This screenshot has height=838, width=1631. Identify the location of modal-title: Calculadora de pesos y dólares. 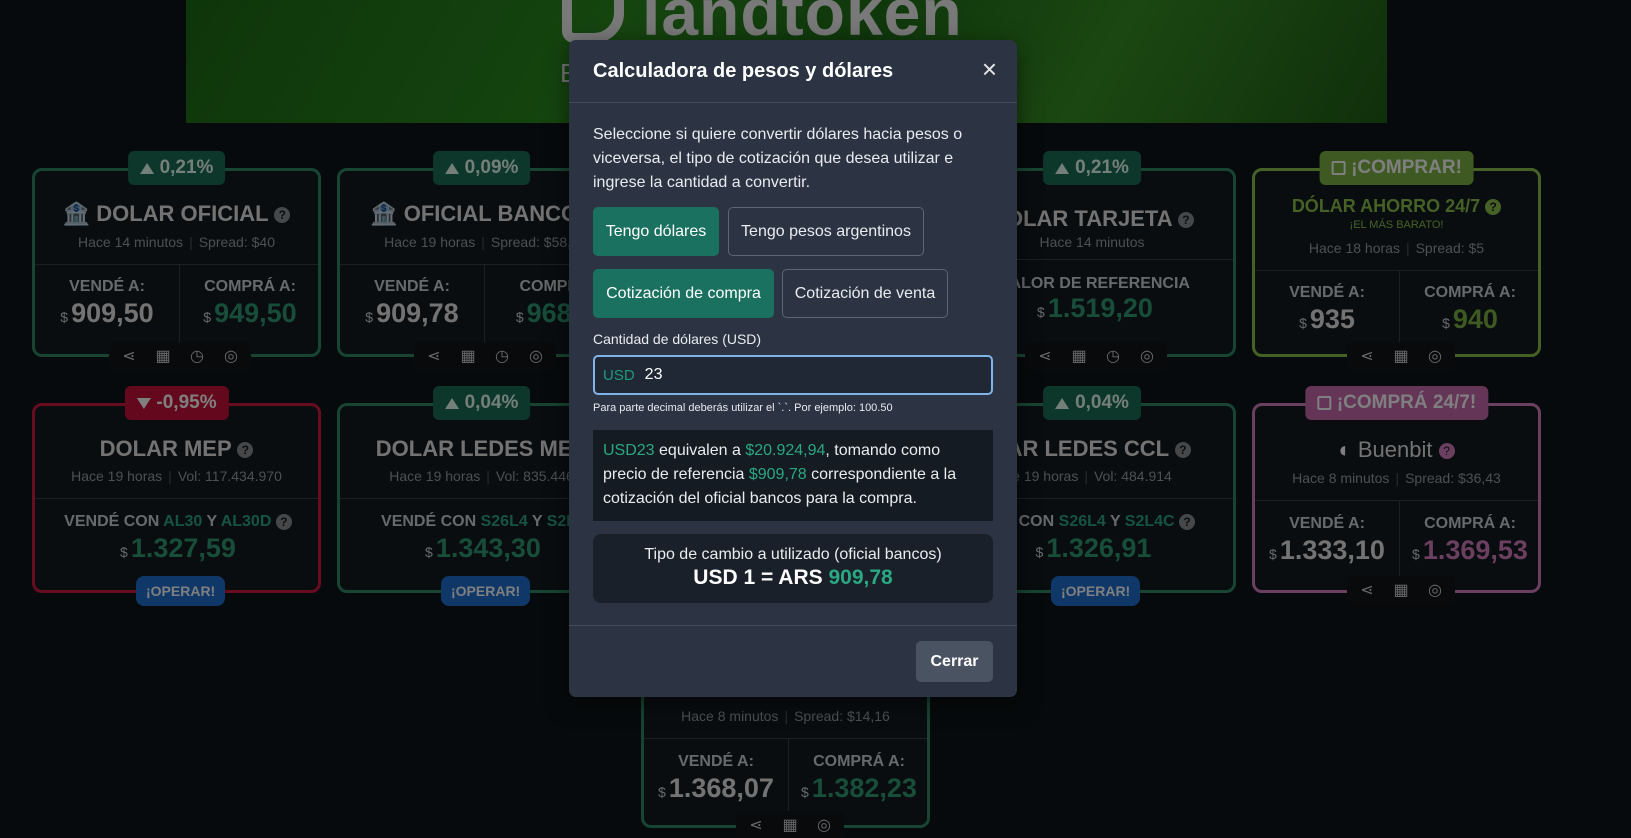
(743, 71).